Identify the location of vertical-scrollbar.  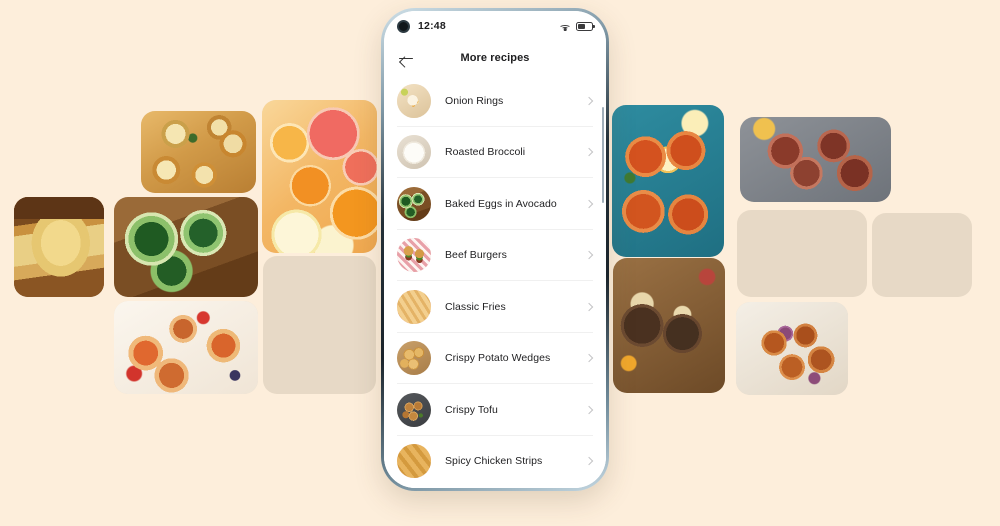
(602, 155).